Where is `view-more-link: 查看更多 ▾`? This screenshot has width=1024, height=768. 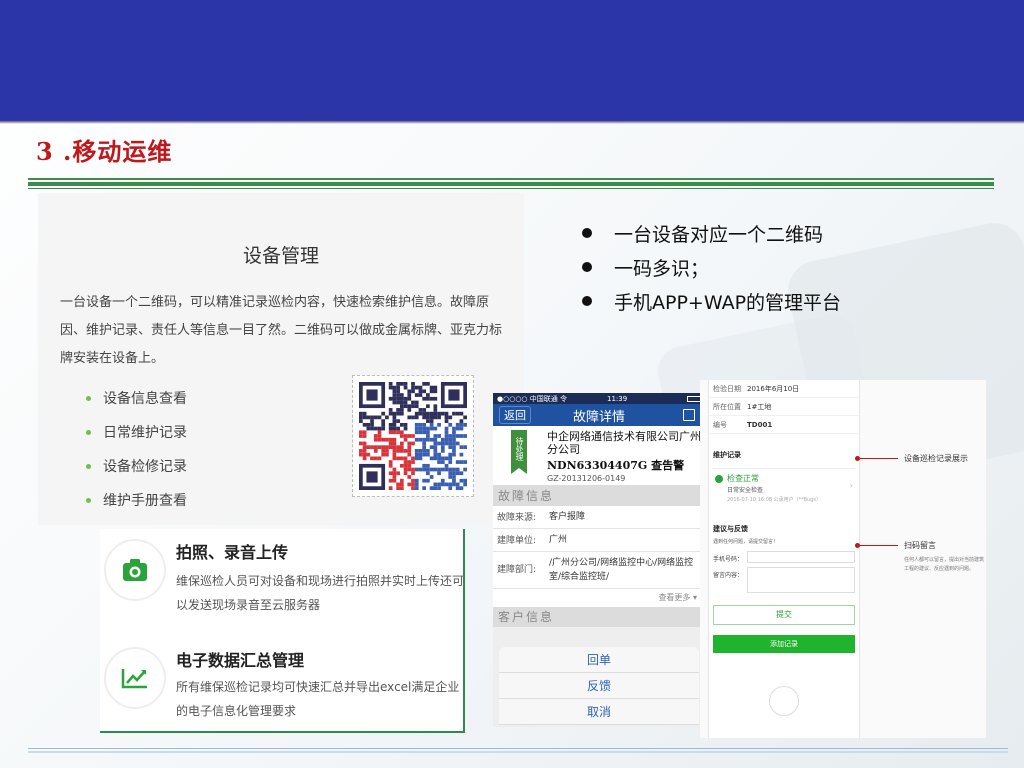
view-more-link: 查看更多 ▾ is located at coordinates (599, 598).